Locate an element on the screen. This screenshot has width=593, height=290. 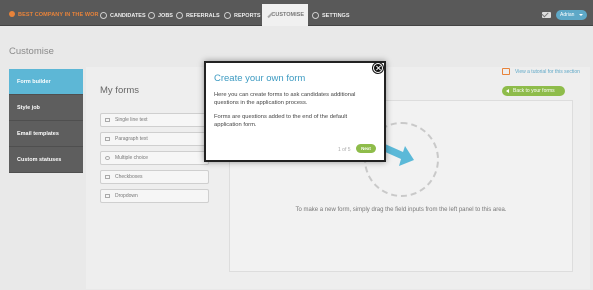
text-line-icon is located at coordinates (107, 120).